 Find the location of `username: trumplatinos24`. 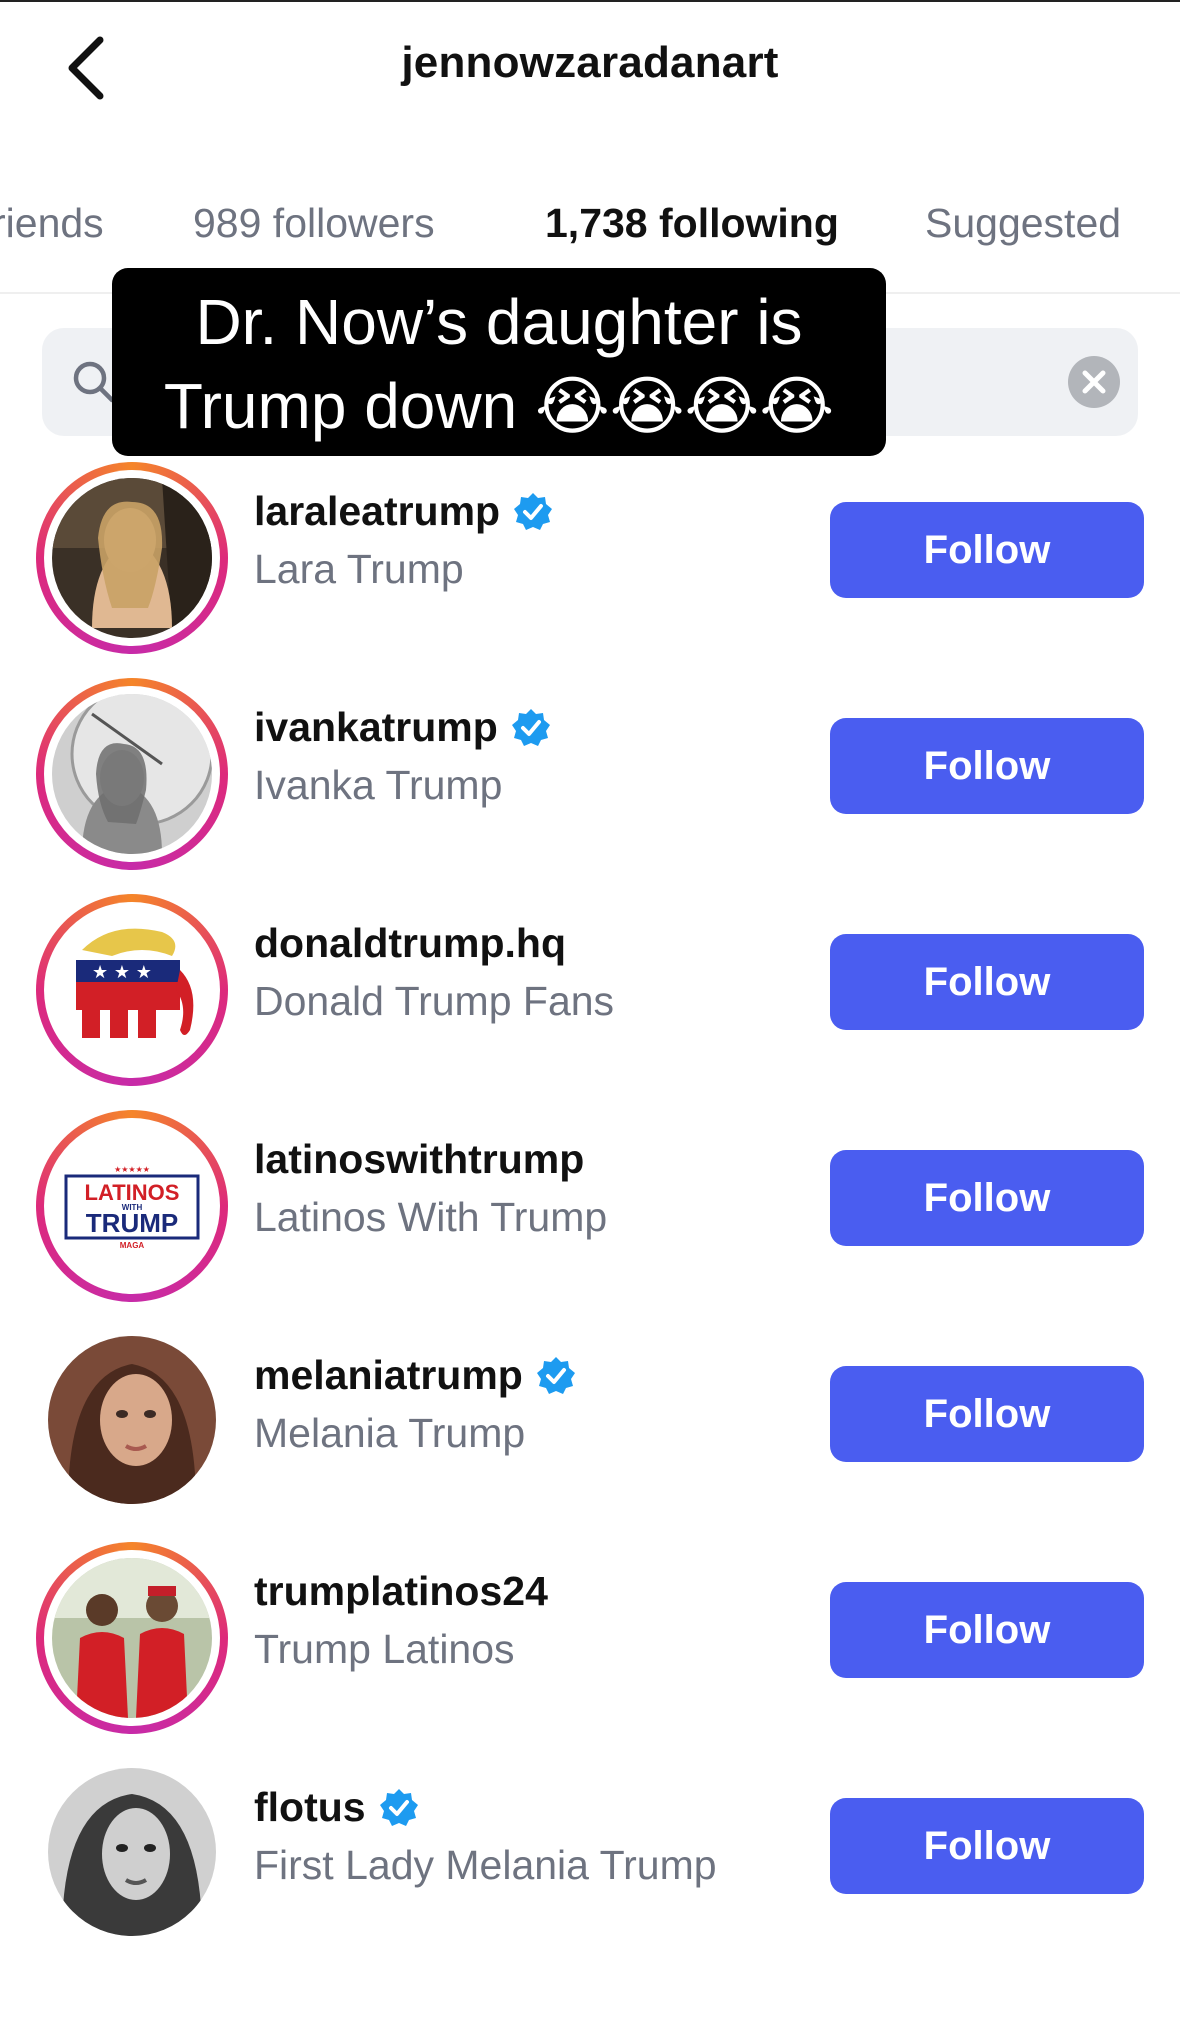

username: trumplatinos24 is located at coordinates (401, 1591).